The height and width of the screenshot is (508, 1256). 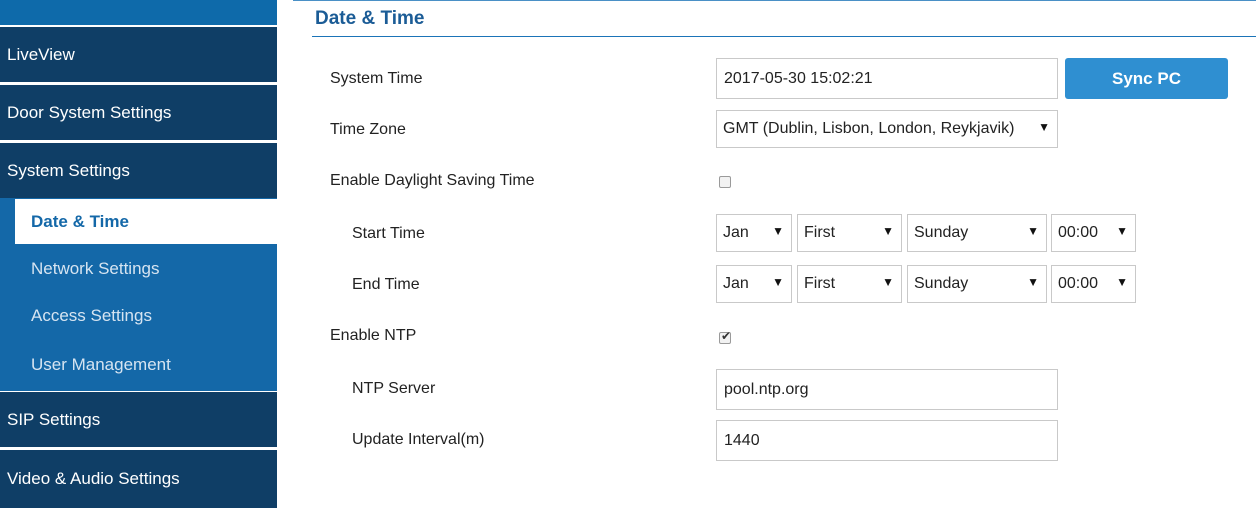 I want to click on daylight-saving-checkbox, so click(x=725, y=182).